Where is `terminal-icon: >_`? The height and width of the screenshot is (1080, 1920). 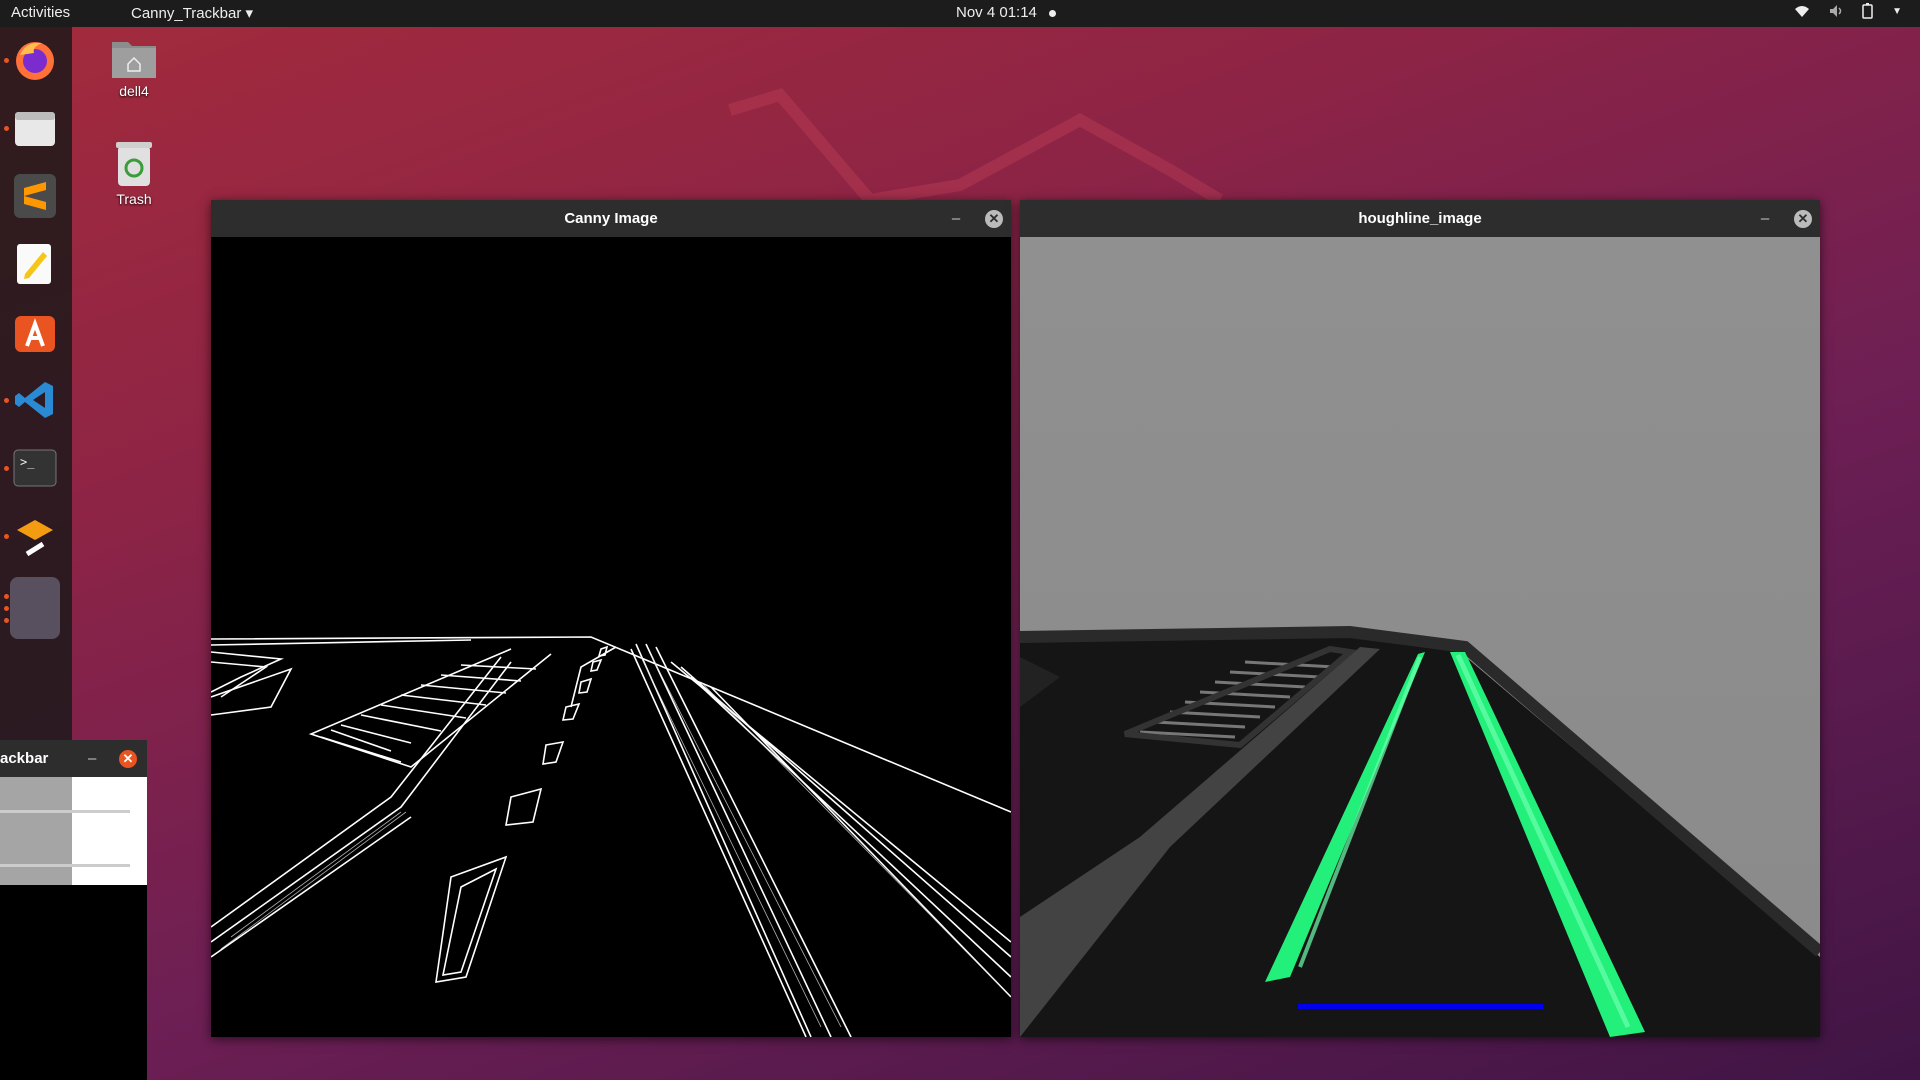 terminal-icon: >_ is located at coordinates (35, 468).